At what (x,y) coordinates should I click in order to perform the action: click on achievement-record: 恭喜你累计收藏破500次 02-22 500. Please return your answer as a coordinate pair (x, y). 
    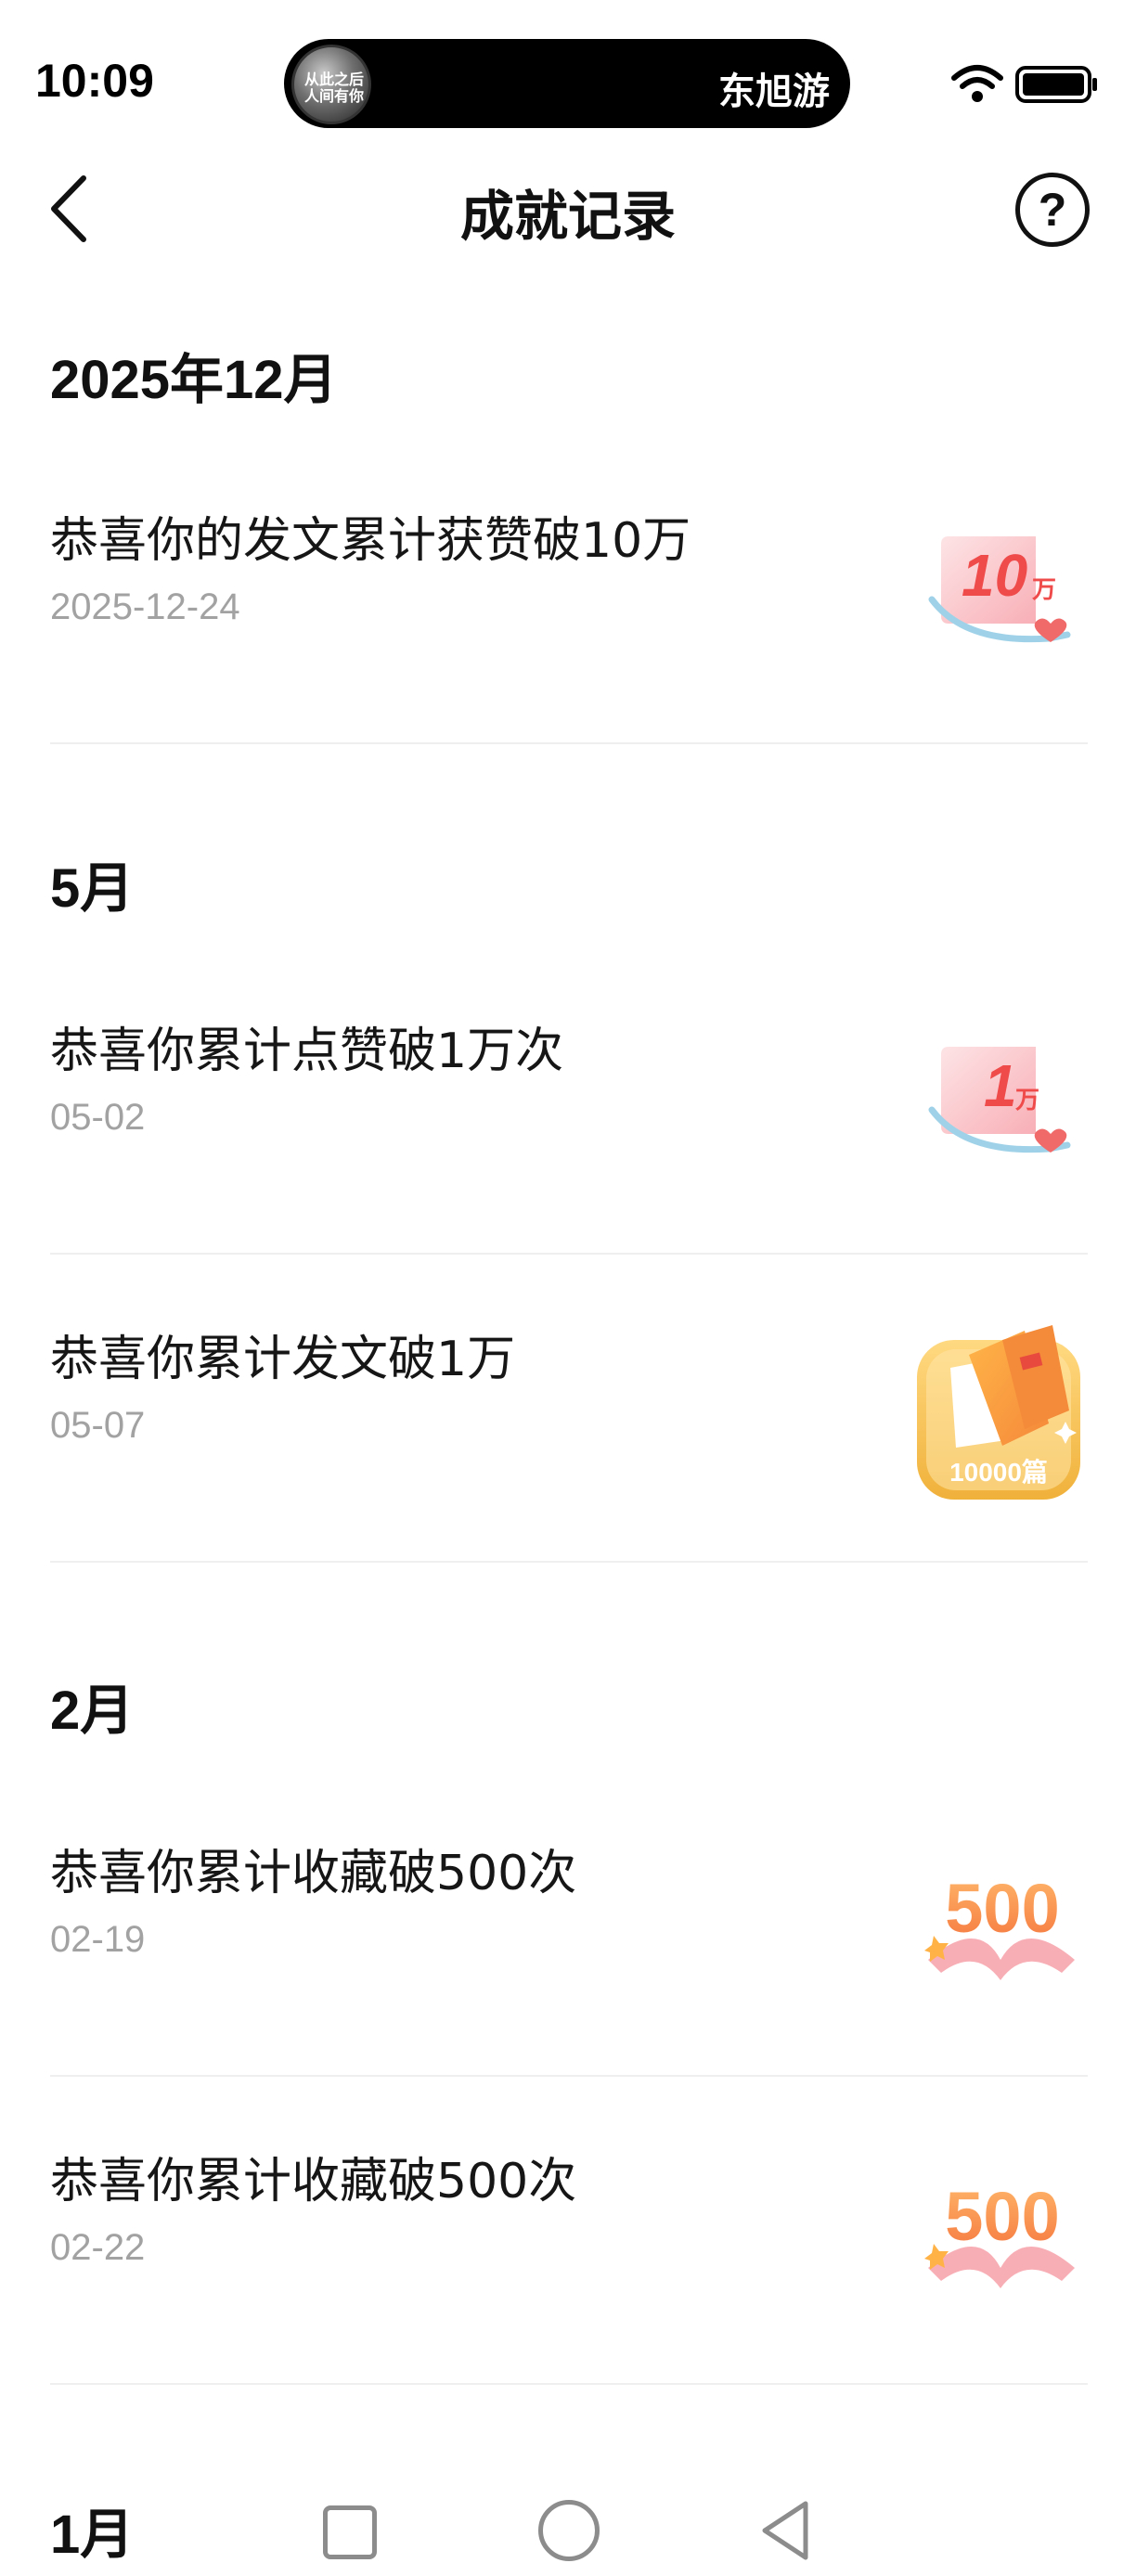
    Looking at the image, I should click on (568, 2230).